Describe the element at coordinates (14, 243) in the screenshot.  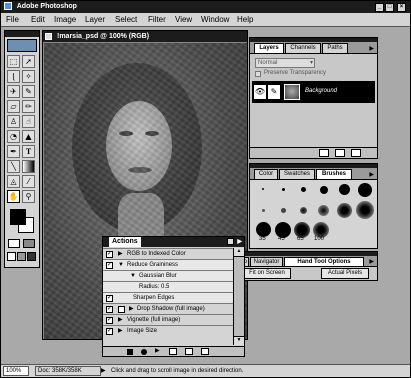
I see `quick-mask-off-icon` at that location.